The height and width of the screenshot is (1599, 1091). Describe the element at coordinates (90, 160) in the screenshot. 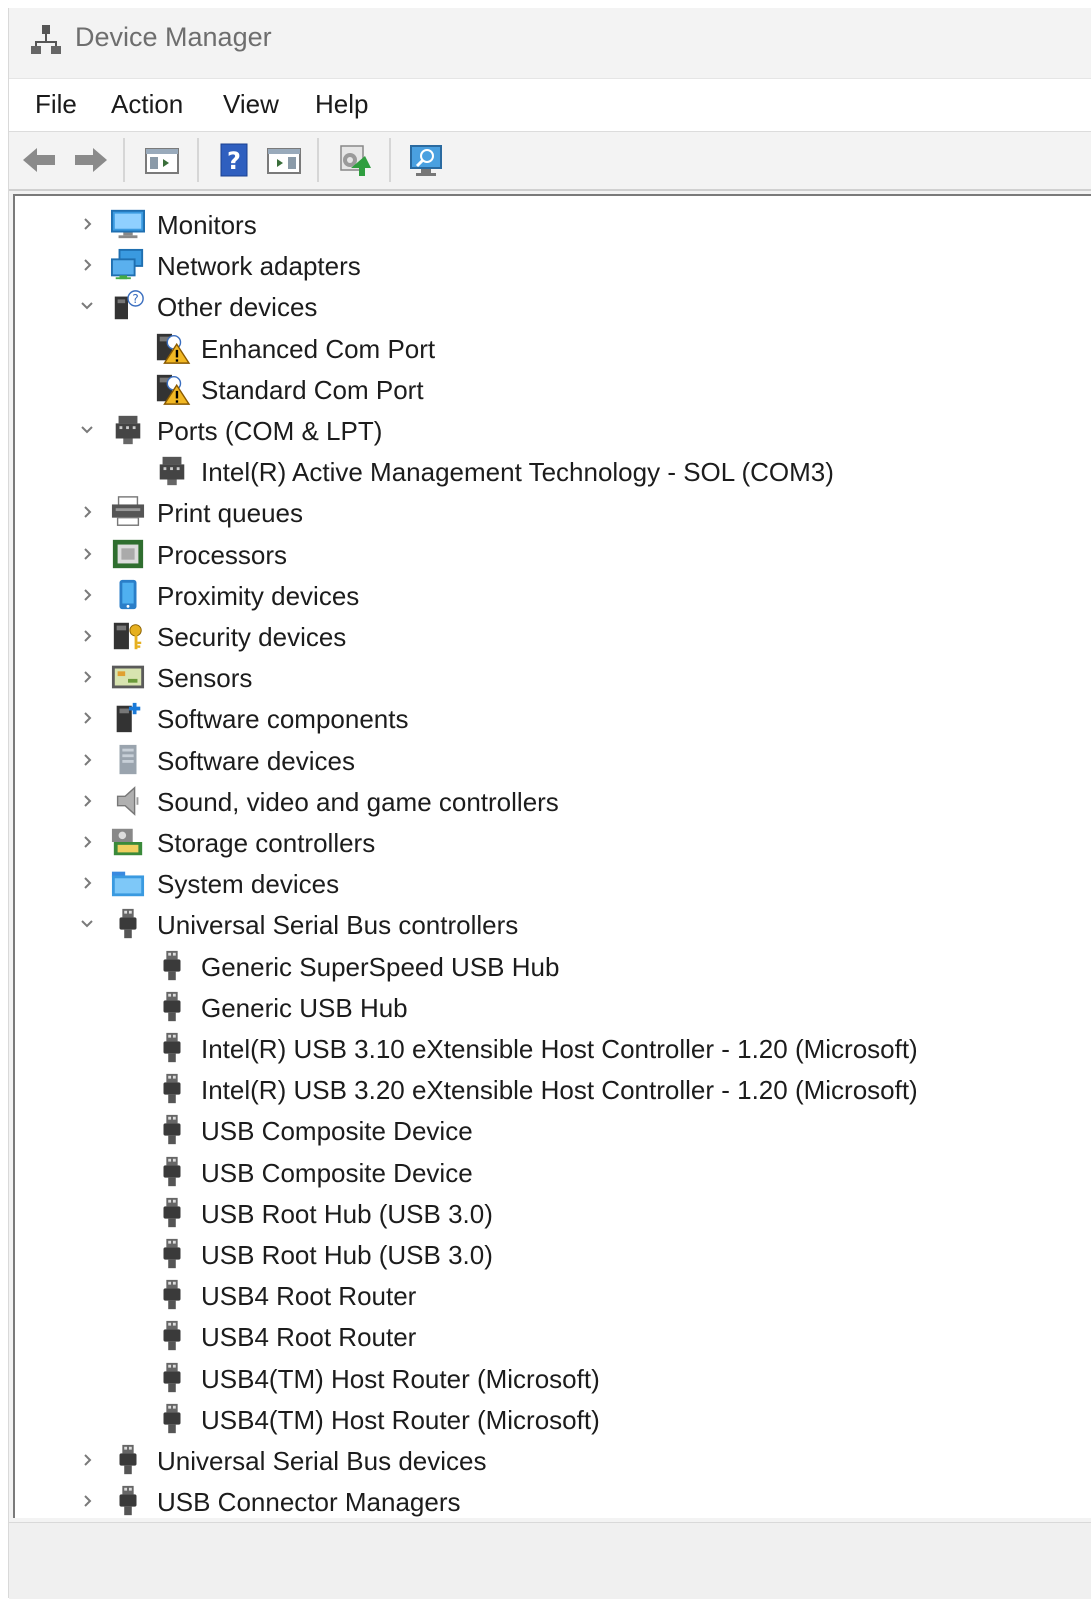

I see `forward-arrow-icon` at that location.